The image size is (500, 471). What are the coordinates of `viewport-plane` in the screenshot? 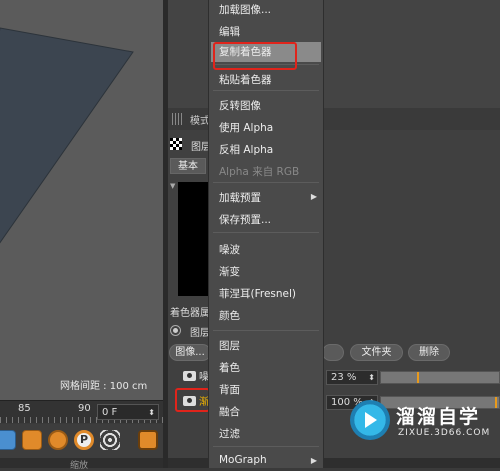 It's located at (67, 135).